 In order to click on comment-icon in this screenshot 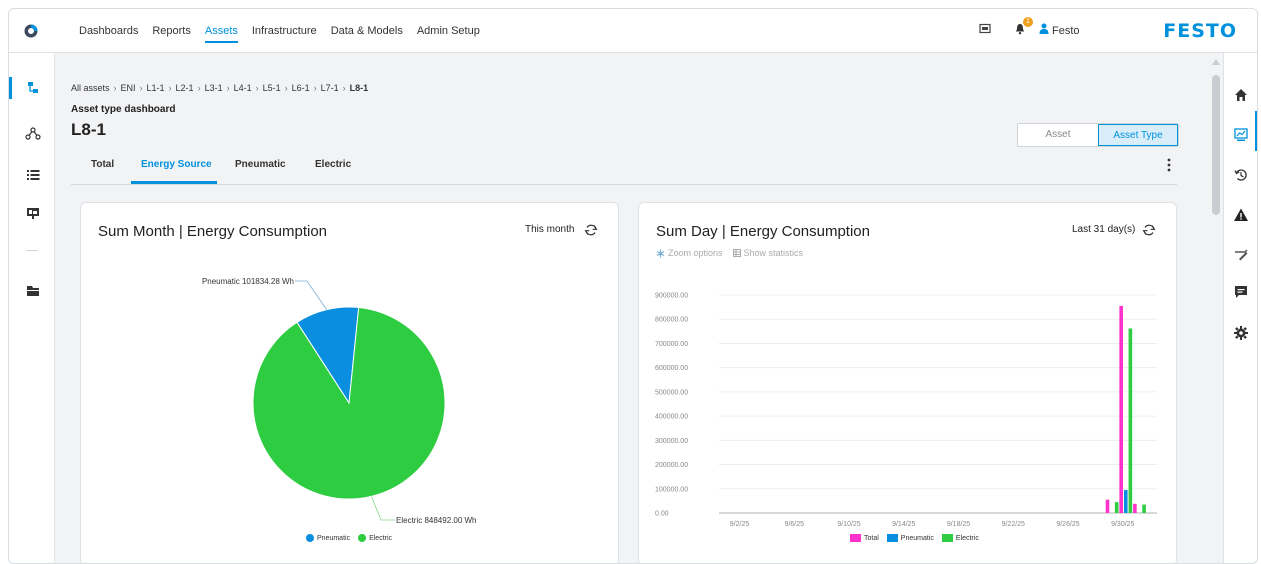, I will do `click(1241, 292)`.